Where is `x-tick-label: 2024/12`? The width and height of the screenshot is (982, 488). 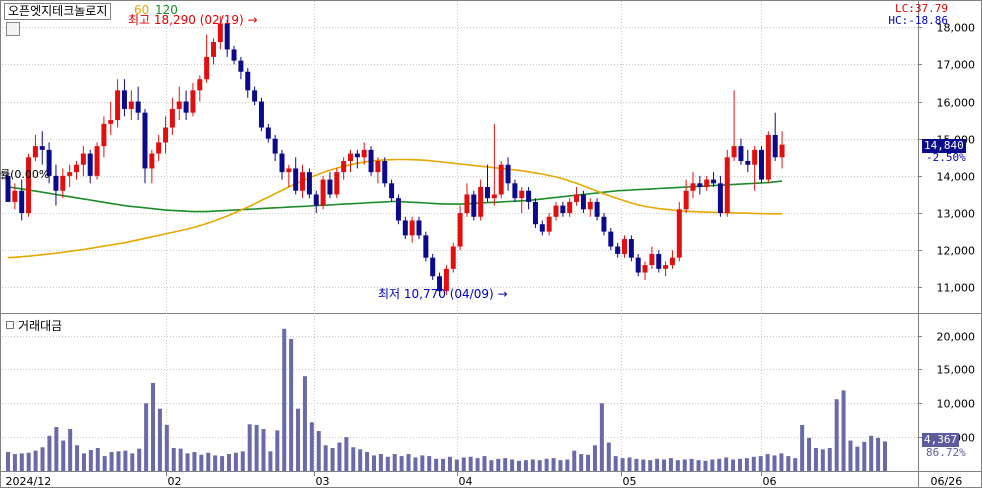 x-tick-label: 2024/12 is located at coordinates (29, 481).